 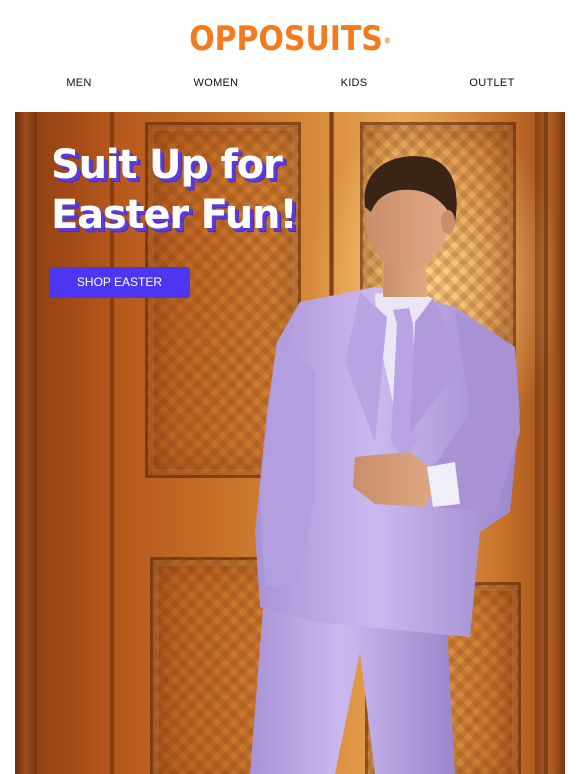 What do you see at coordinates (201, 190) in the screenshot?
I see `hero-headline: Suit Up for Easter Fun!` at bounding box center [201, 190].